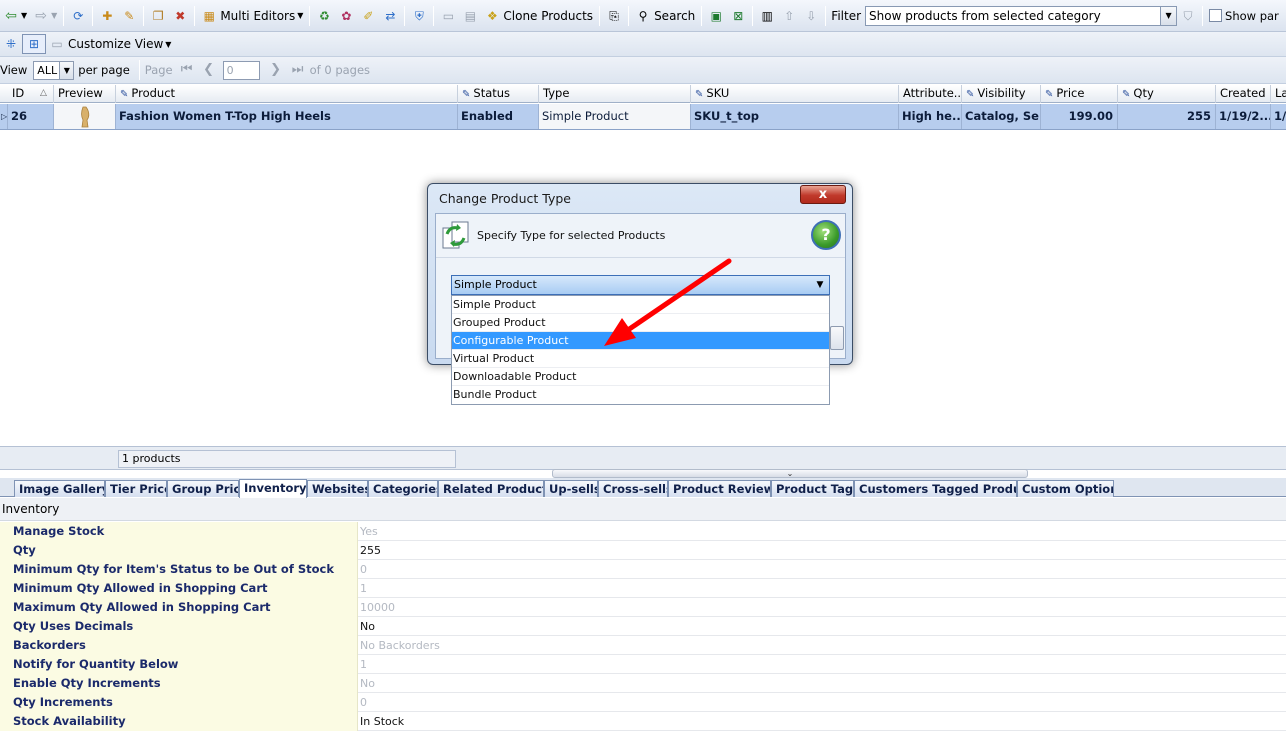 This screenshot has height=753, width=1286. What do you see at coordinates (448, 16) in the screenshot?
I see `document-button: ▭` at bounding box center [448, 16].